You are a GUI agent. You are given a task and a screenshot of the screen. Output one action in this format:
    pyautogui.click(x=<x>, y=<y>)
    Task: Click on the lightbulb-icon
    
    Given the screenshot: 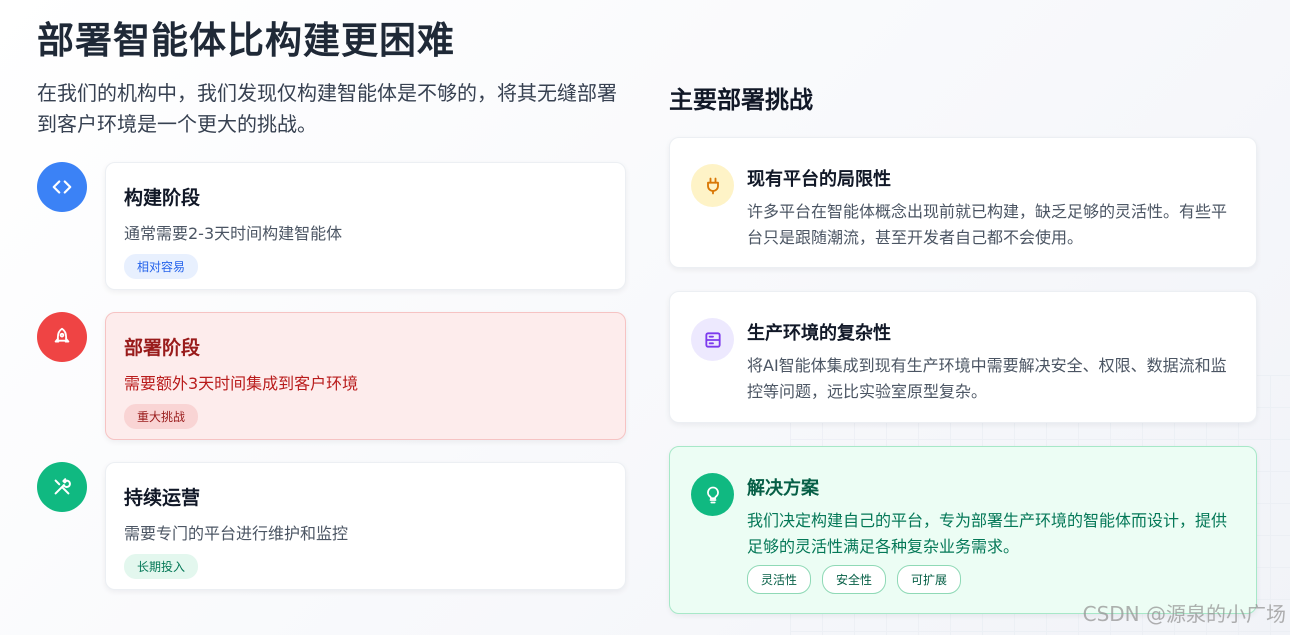 What is the action you would take?
    pyautogui.click(x=712, y=494)
    